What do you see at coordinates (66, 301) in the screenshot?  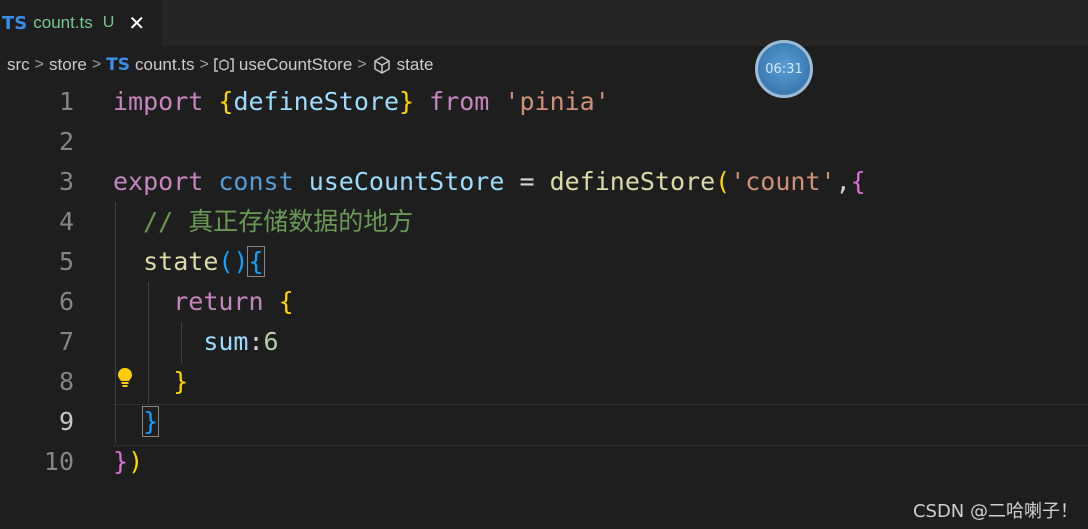 I see `line-number: 6` at bounding box center [66, 301].